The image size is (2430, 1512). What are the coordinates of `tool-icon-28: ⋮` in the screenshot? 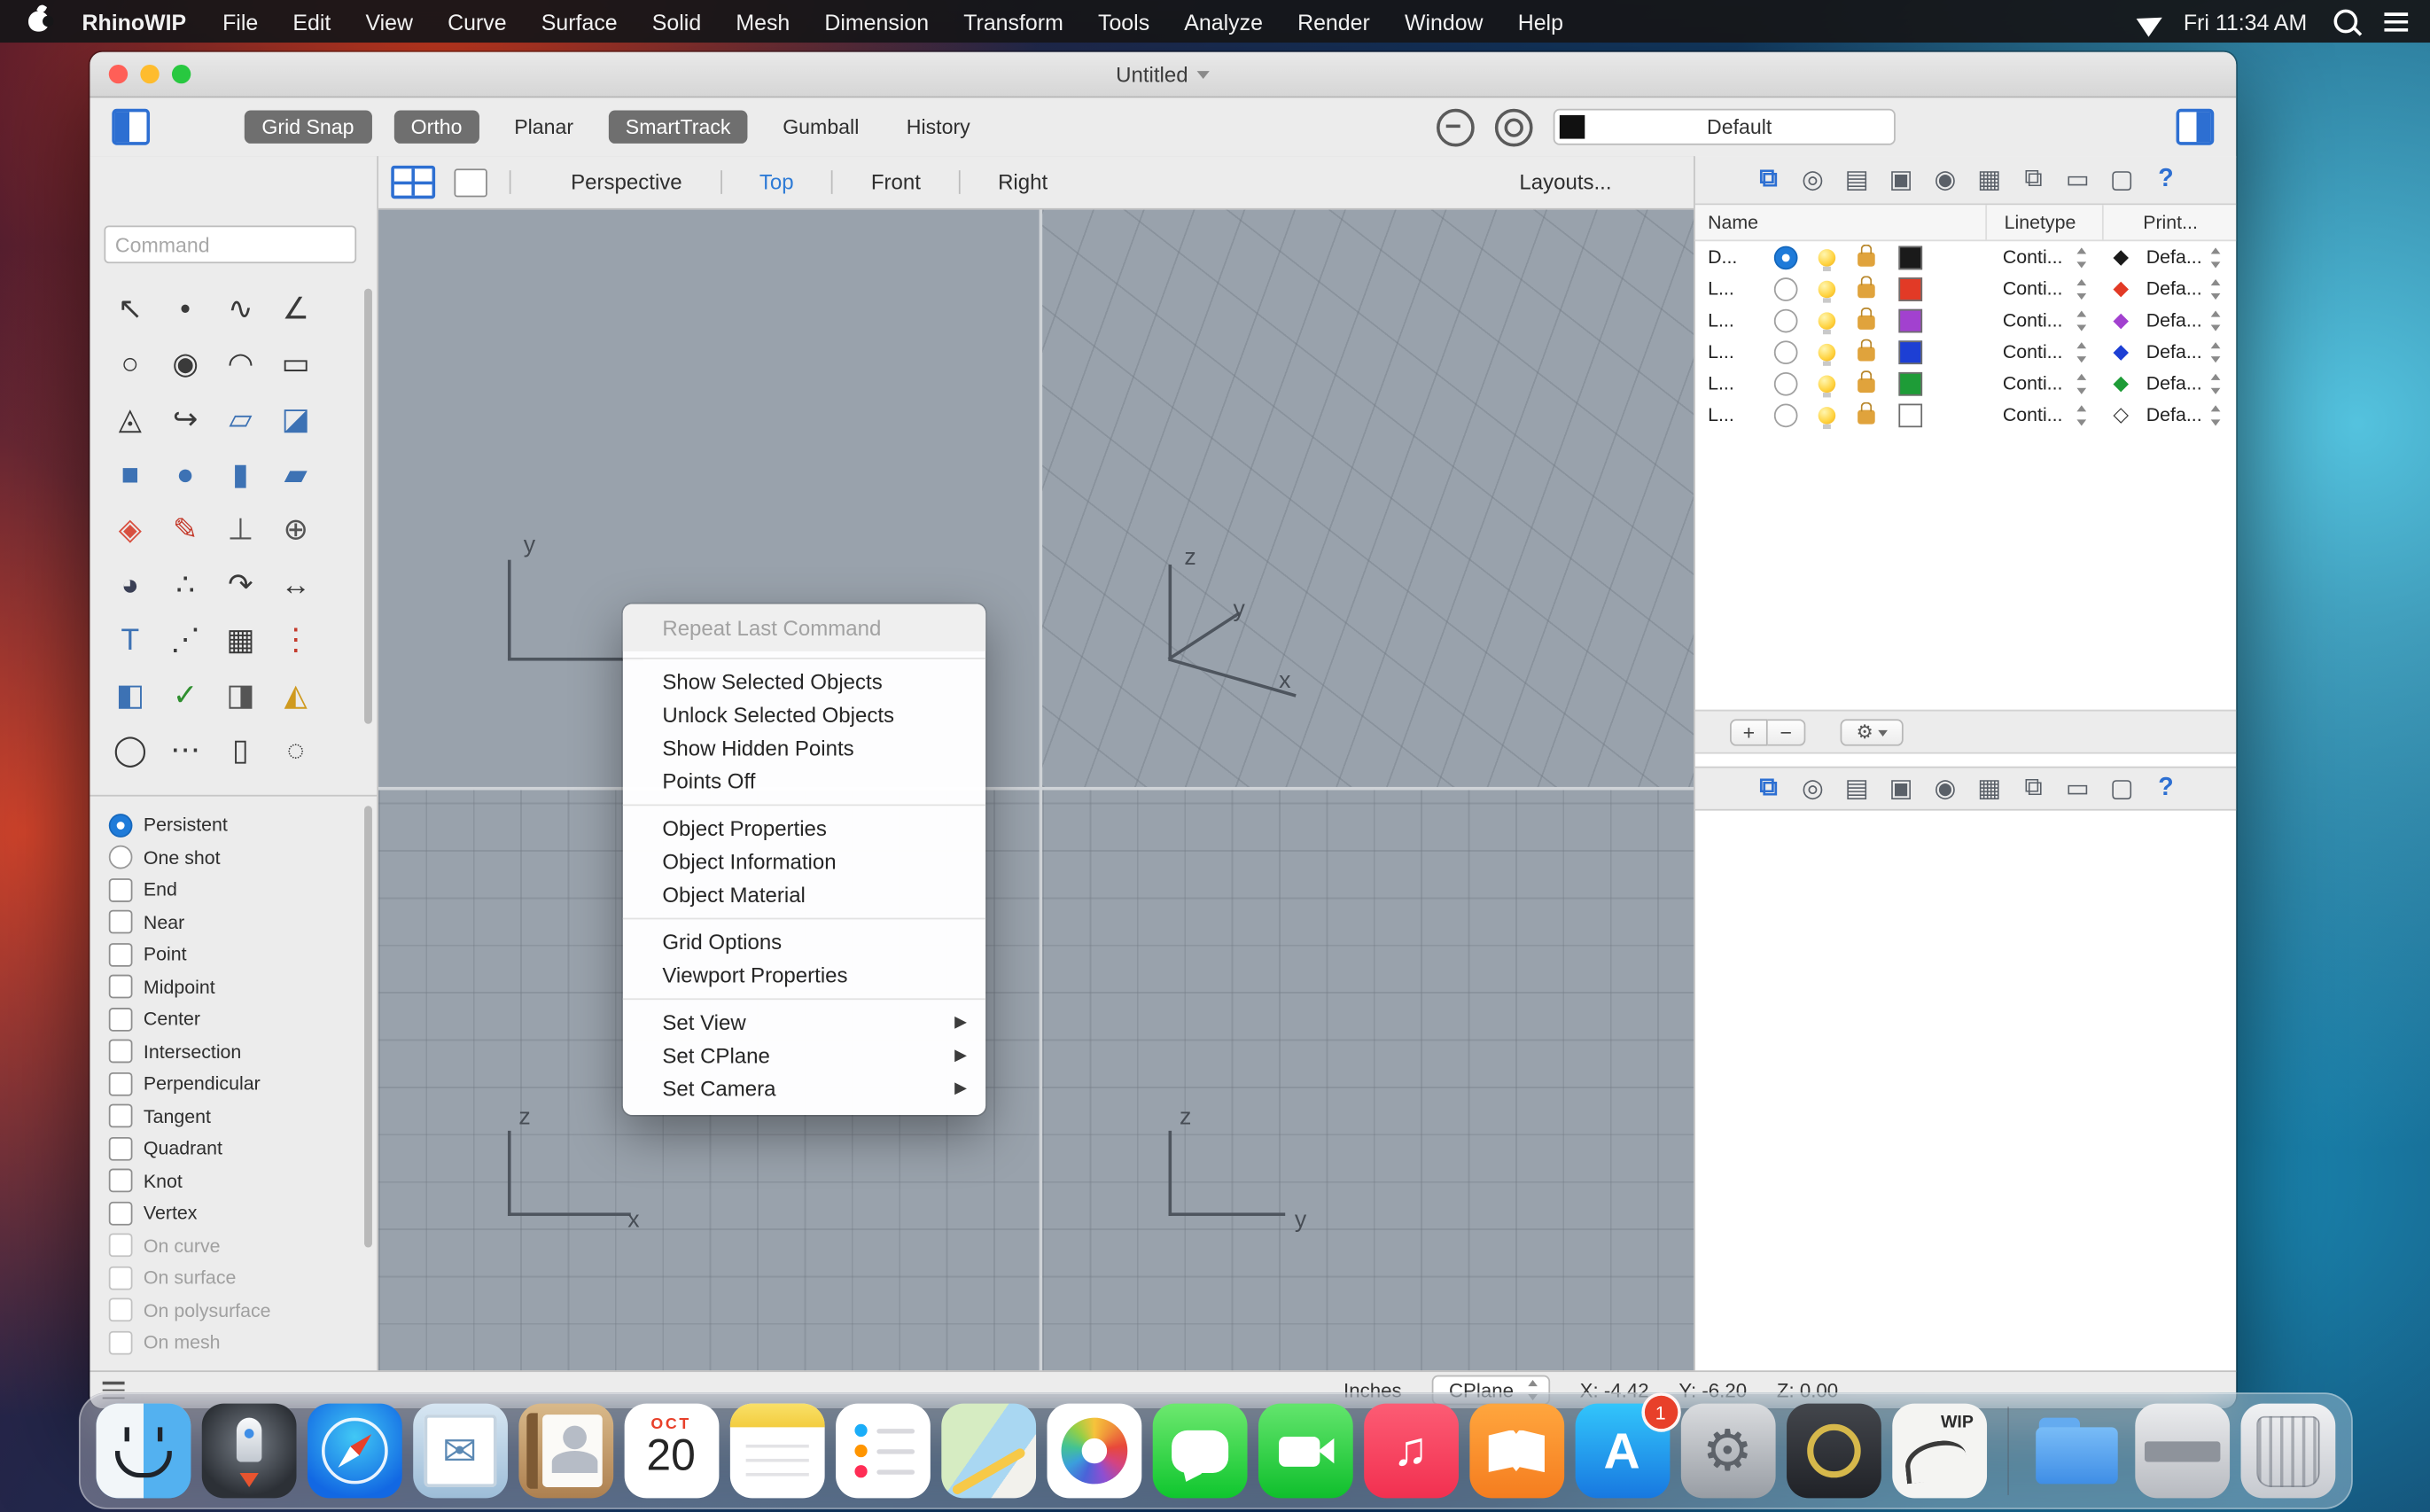 It's located at (295, 640).